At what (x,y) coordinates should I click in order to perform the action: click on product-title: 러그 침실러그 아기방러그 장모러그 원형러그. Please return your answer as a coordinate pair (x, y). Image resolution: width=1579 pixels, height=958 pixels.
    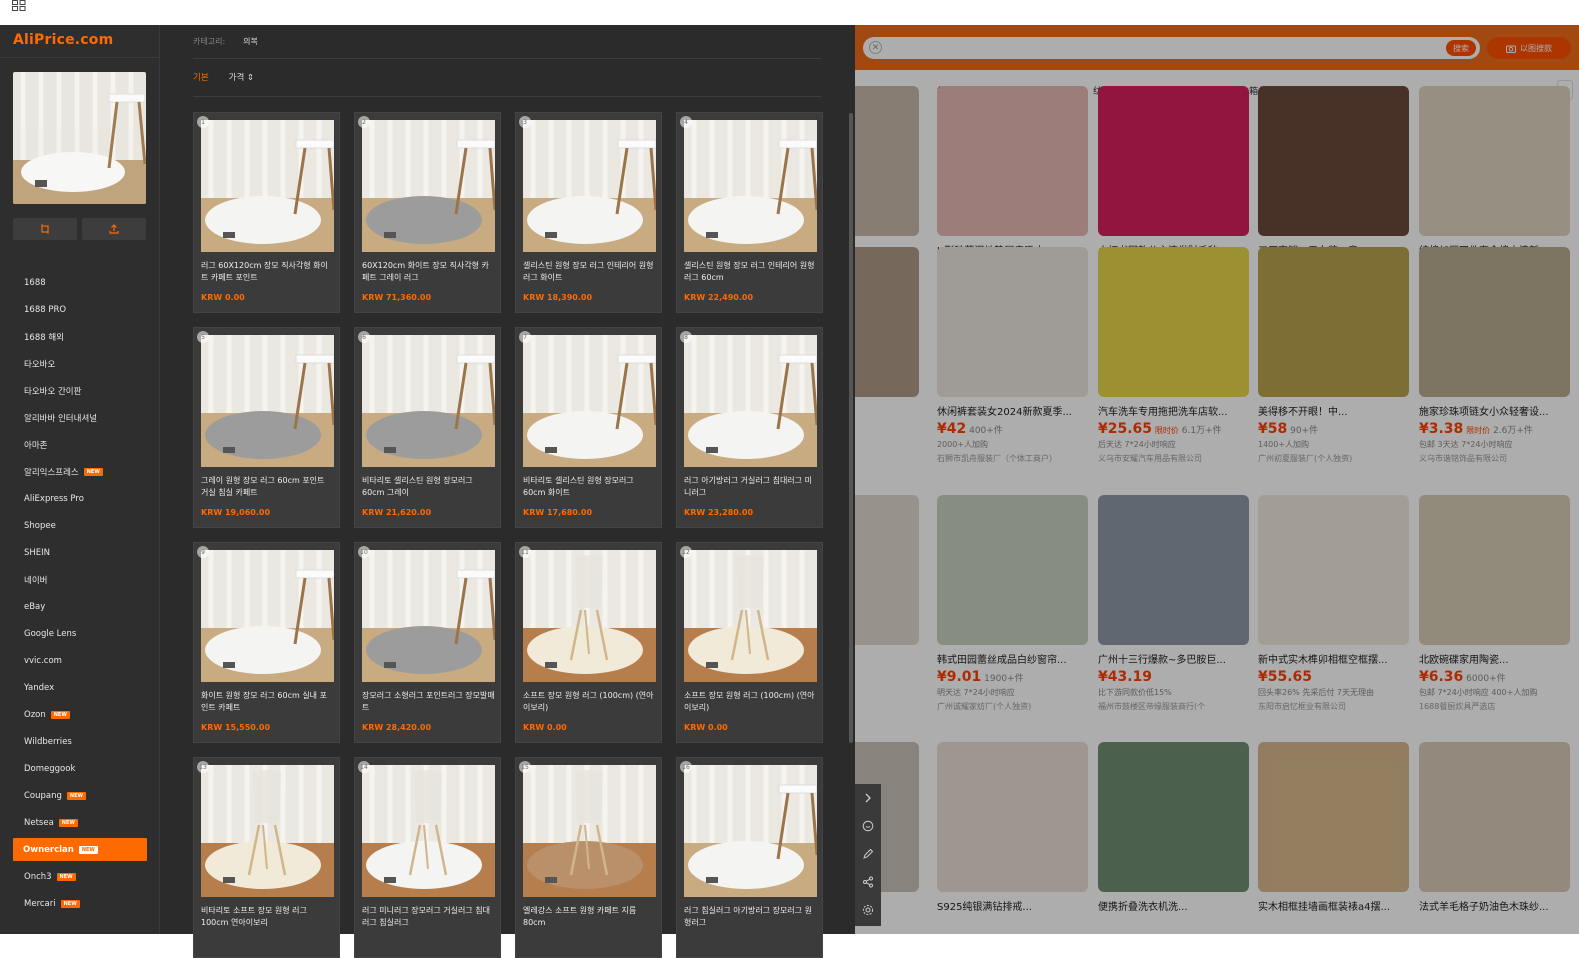
    Looking at the image, I should click on (750, 916).